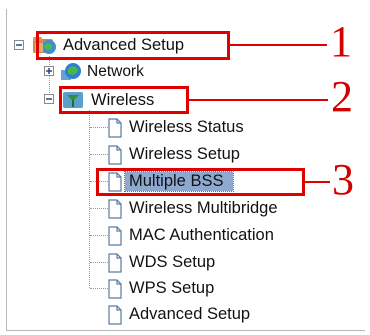  I want to click on tree-node-network: Network, so click(102, 72).